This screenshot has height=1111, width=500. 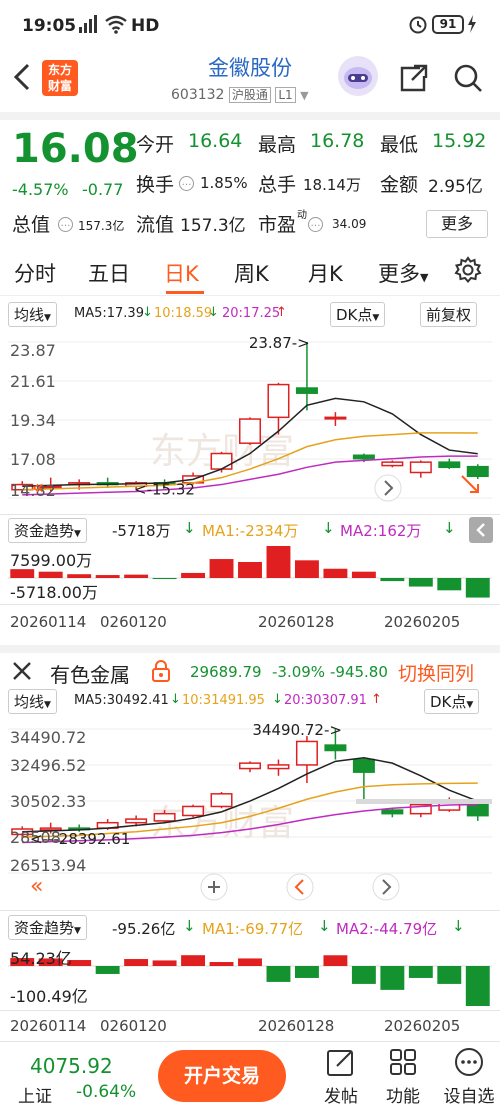 I want to click on stock-date-axis: 20260114 0260120 20260128 20260205, so click(x=250, y=620).